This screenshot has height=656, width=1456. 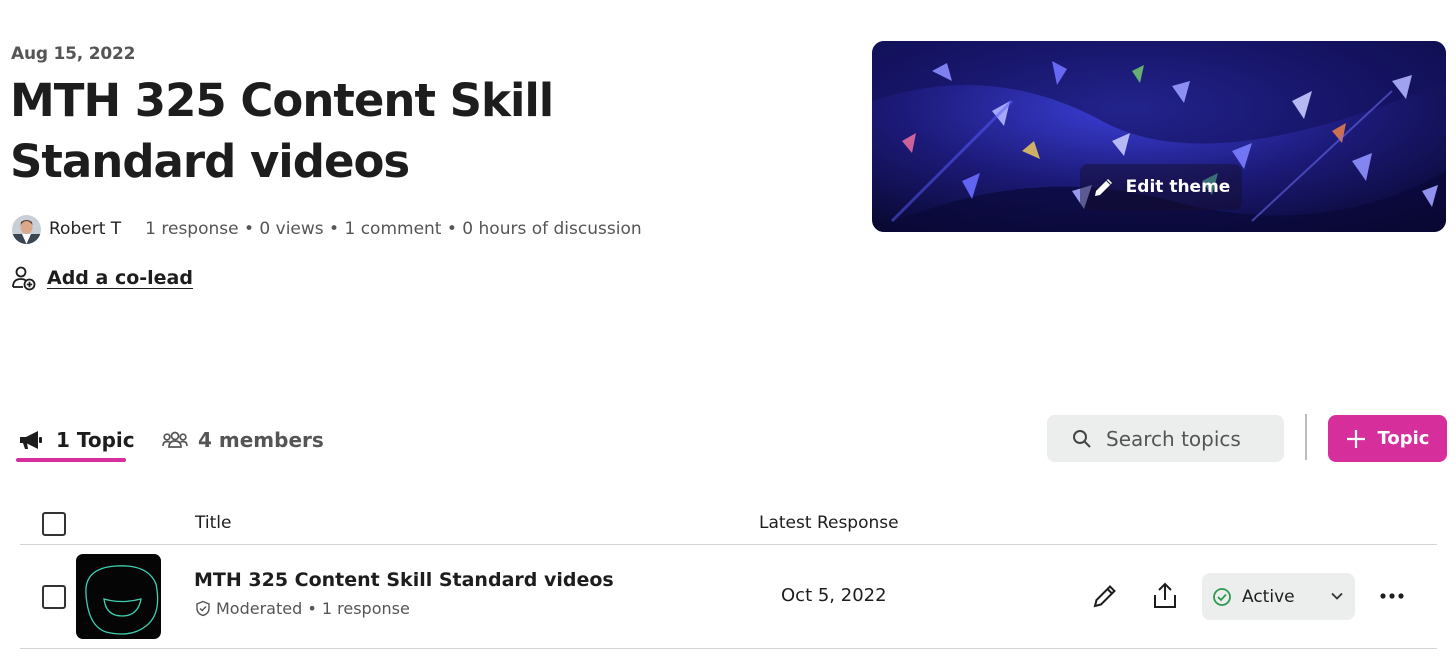 I want to click on add-topic-button: Topic, so click(x=1387, y=438).